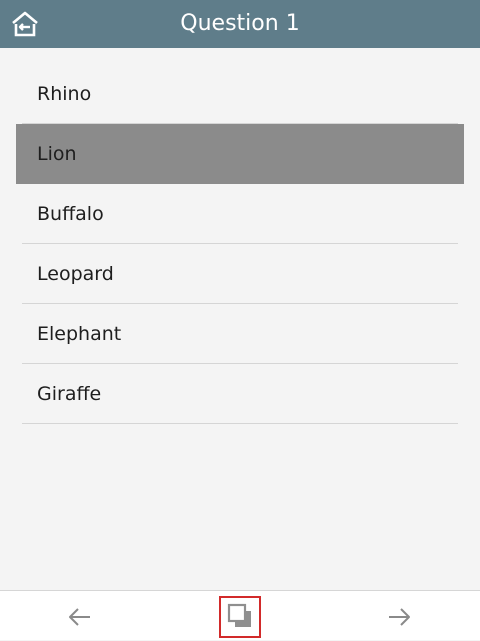 This screenshot has width=480, height=641. Describe the element at coordinates (240, 334) in the screenshot. I see `answer-option: Elephant` at that location.